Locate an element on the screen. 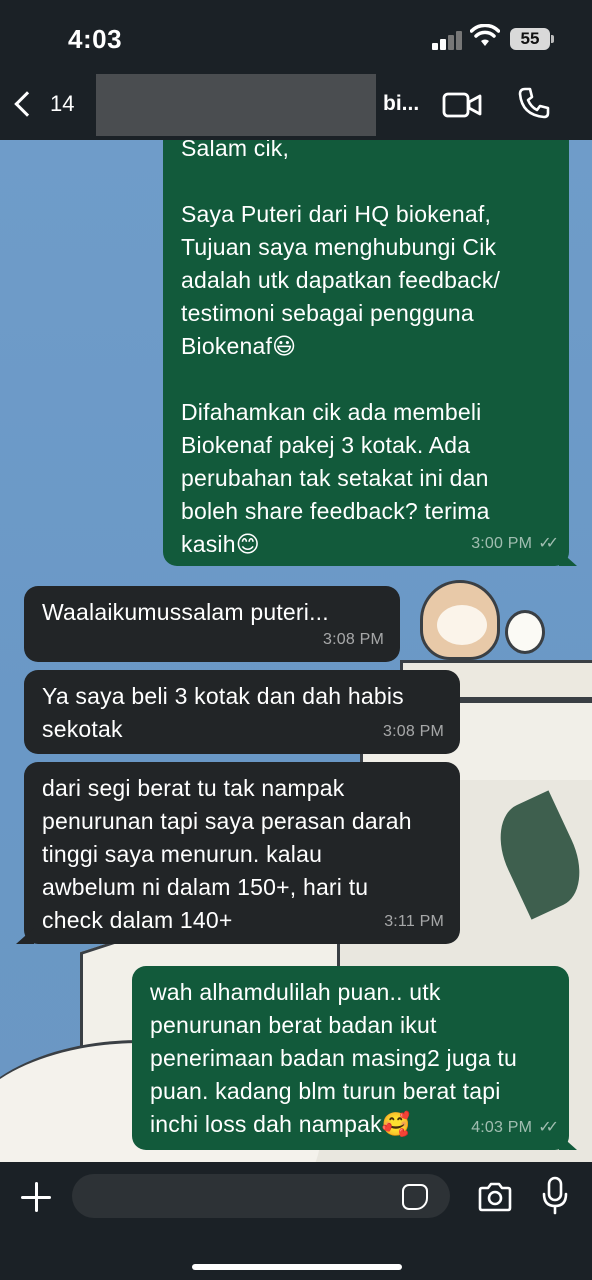  message-time: 3:00 PM is located at coordinates (502, 543).